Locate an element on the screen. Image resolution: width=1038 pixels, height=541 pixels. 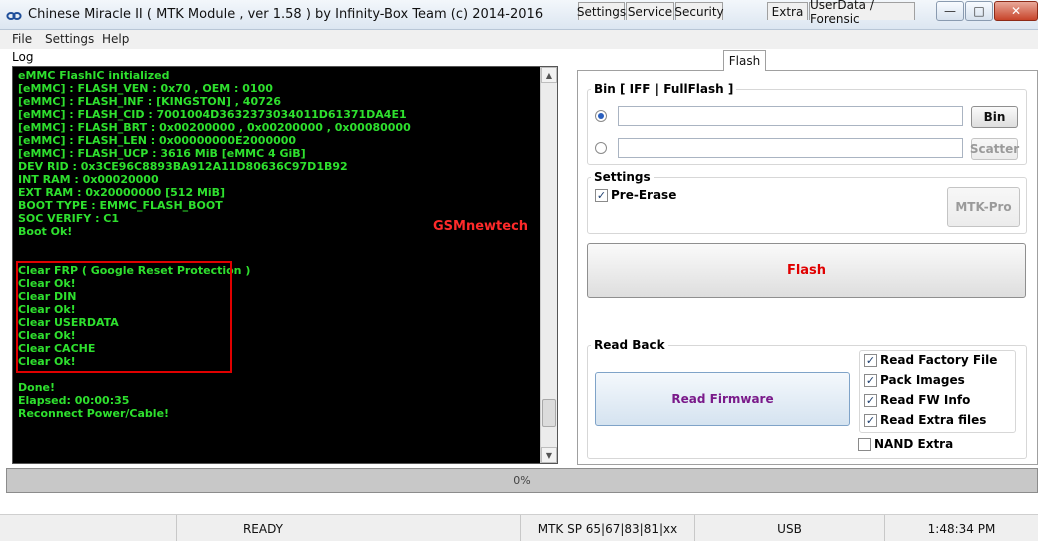
bin-button: Bin is located at coordinates (994, 117).